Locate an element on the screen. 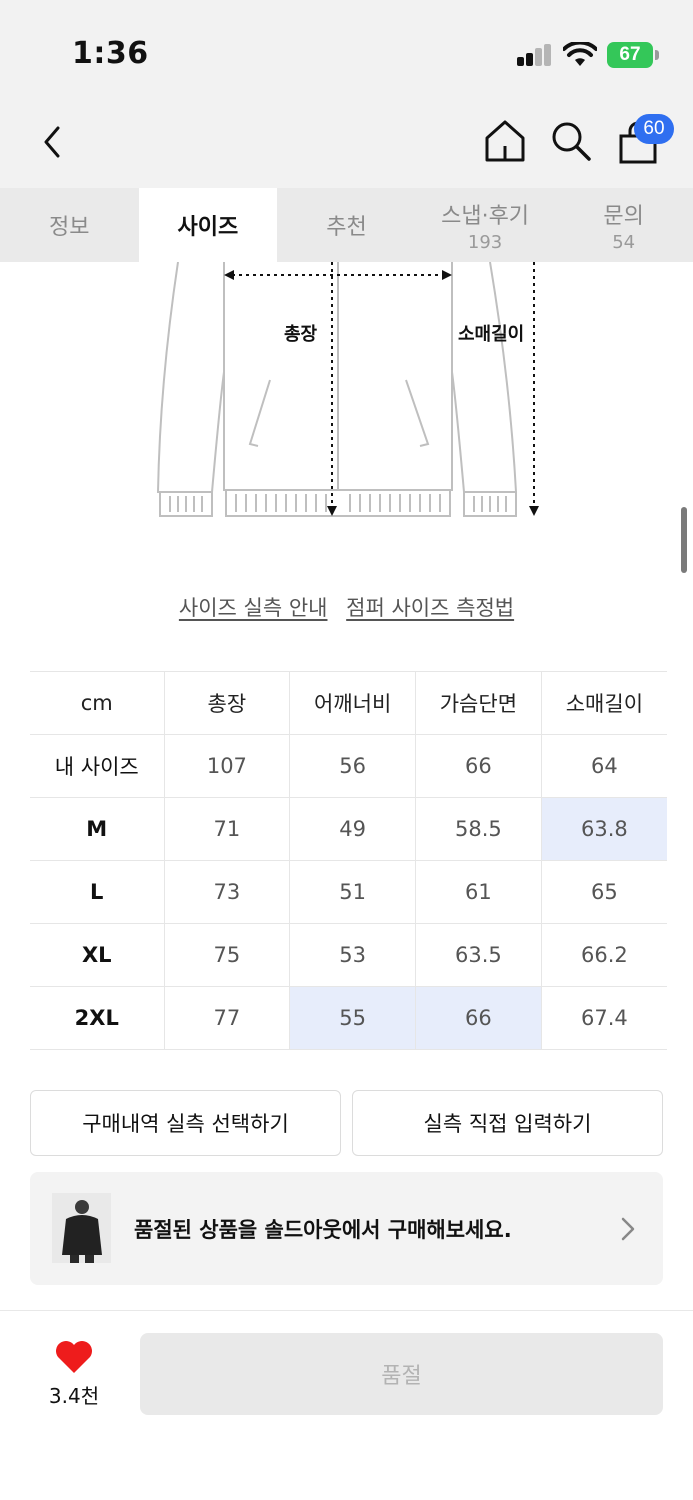 The width and height of the screenshot is (693, 1500). sleeve-length-label: 소매길이 is located at coordinates (491, 334).